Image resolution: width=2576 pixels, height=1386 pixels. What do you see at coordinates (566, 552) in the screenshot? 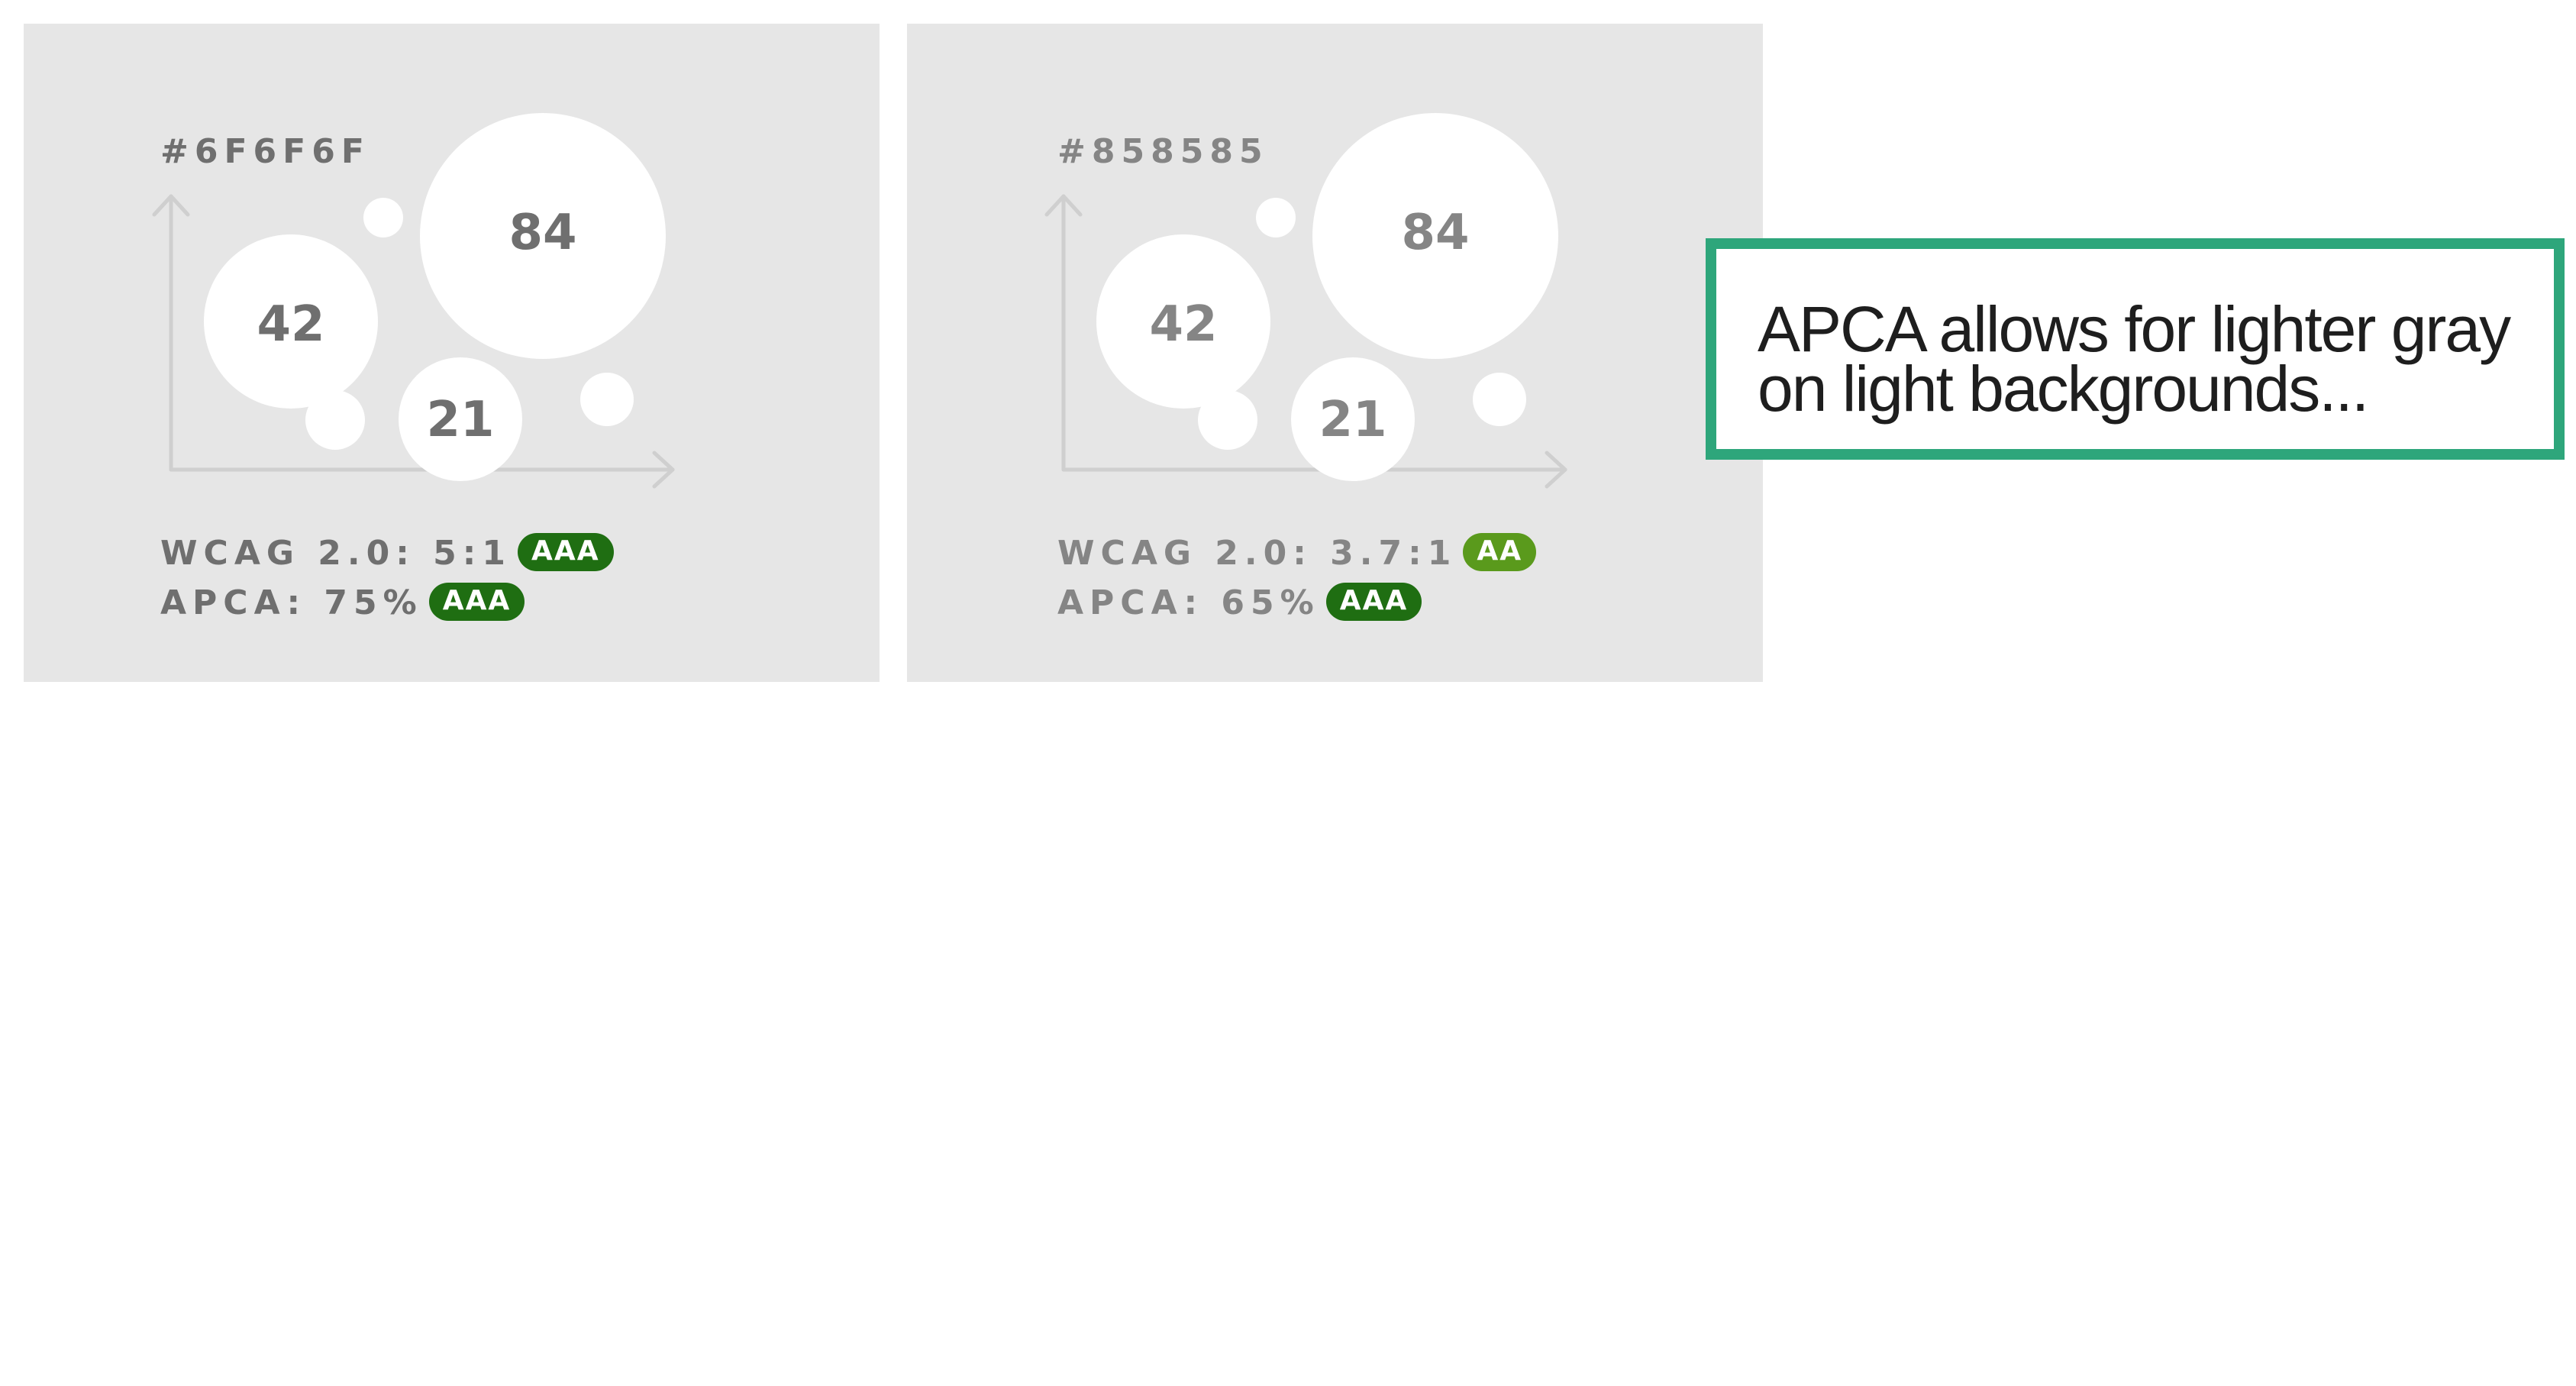
I see `wcag-rating-badge: AAA` at bounding box center [566, 552].